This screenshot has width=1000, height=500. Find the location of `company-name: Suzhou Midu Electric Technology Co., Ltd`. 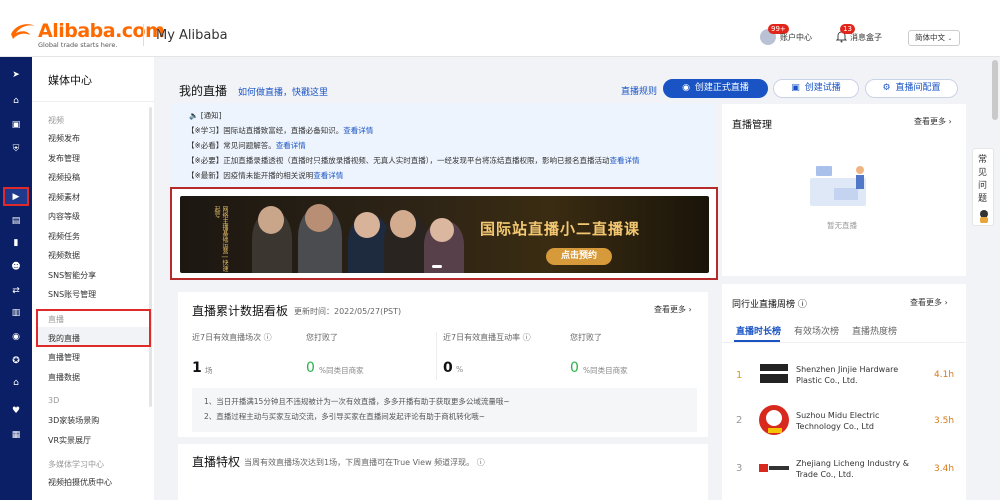

company-name: Suzhou Midu Electric Technology Co., Ltd is located at coordinates (856, 421).